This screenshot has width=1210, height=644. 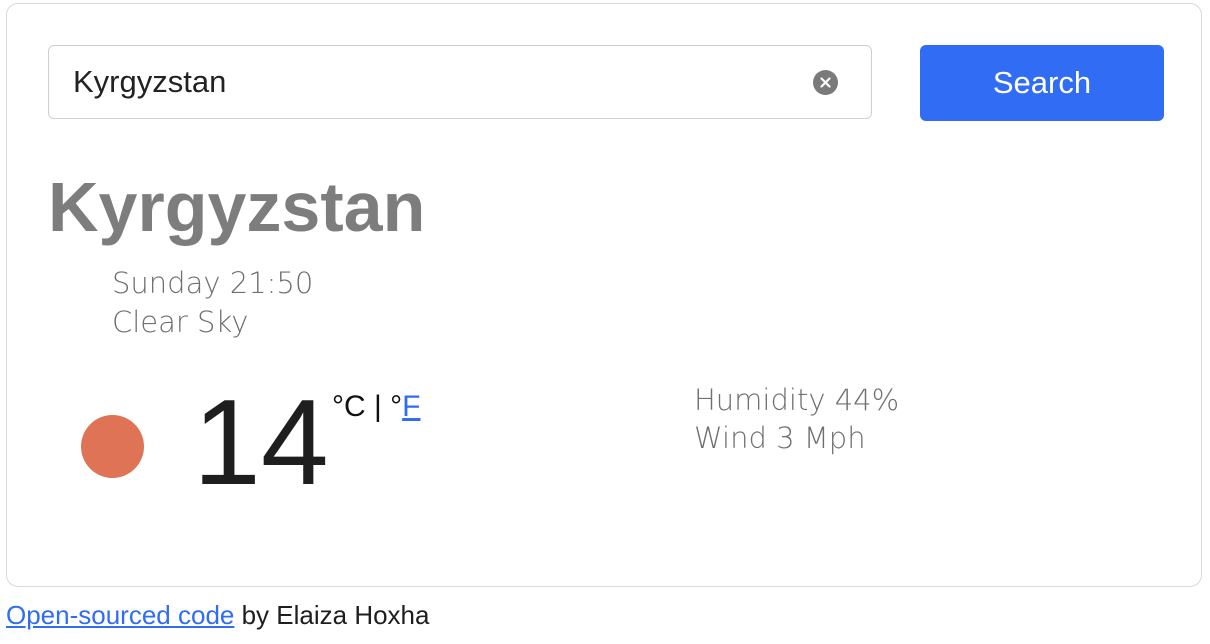 I want to click on city-title: Kyrgyzstan, so click(x=237, y=207).